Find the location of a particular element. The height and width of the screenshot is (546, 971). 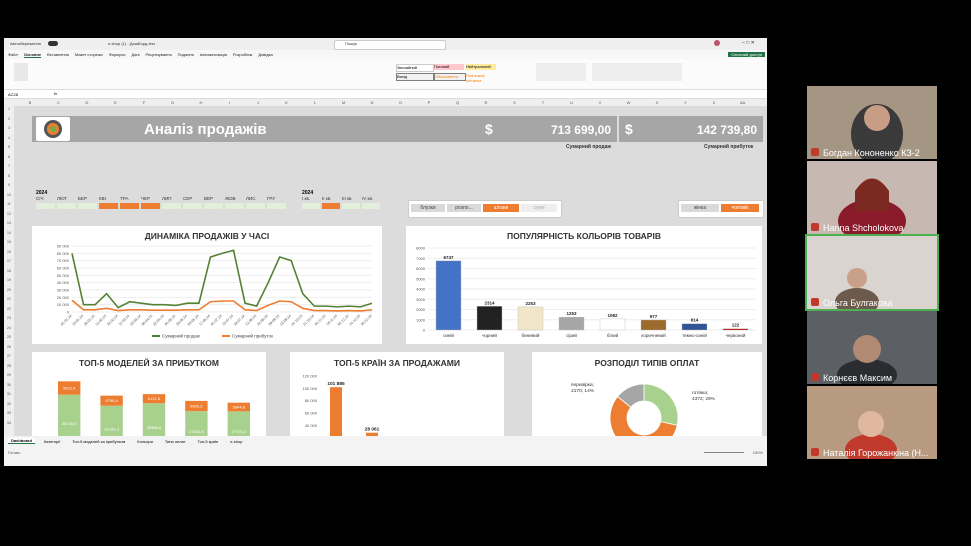

row-header: 10 is located at coordinates (9, 195).